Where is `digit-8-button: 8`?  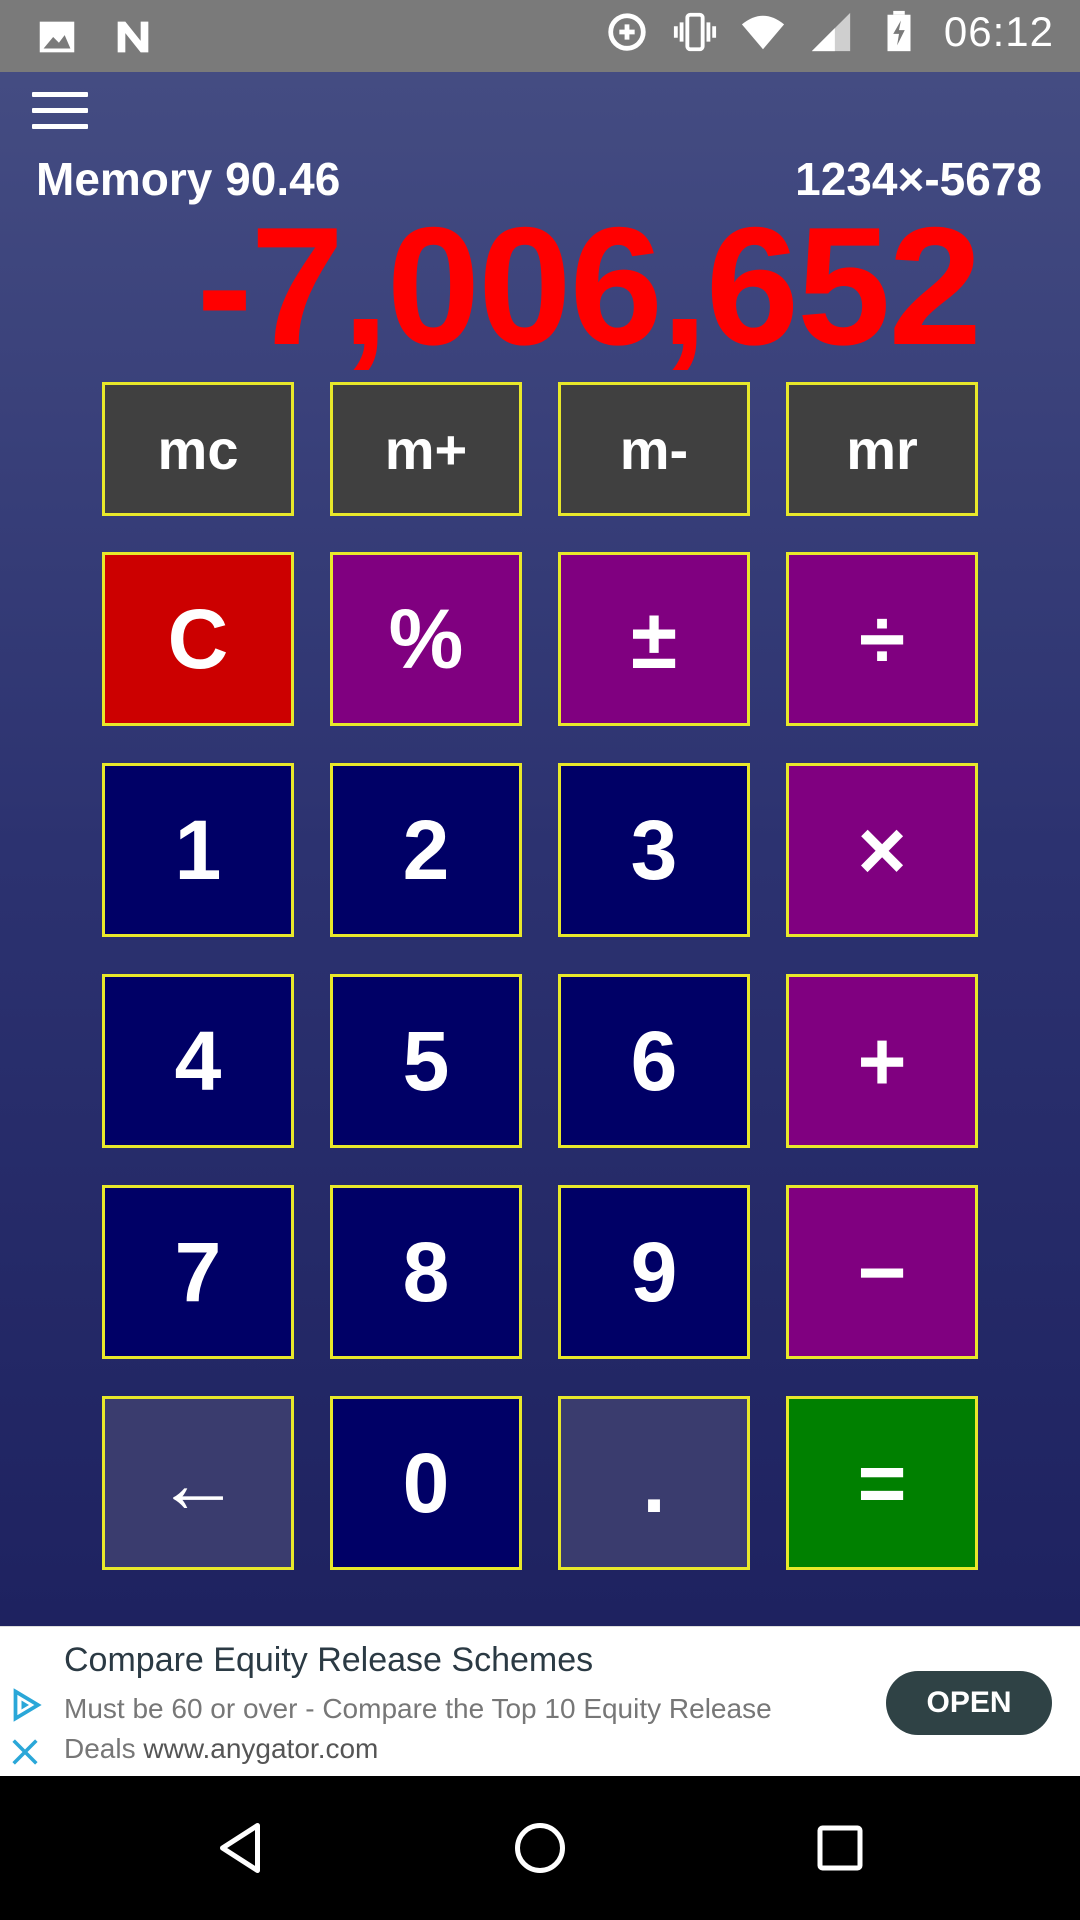 digit-8-button: 8 is located at coordinates (426, 1272).